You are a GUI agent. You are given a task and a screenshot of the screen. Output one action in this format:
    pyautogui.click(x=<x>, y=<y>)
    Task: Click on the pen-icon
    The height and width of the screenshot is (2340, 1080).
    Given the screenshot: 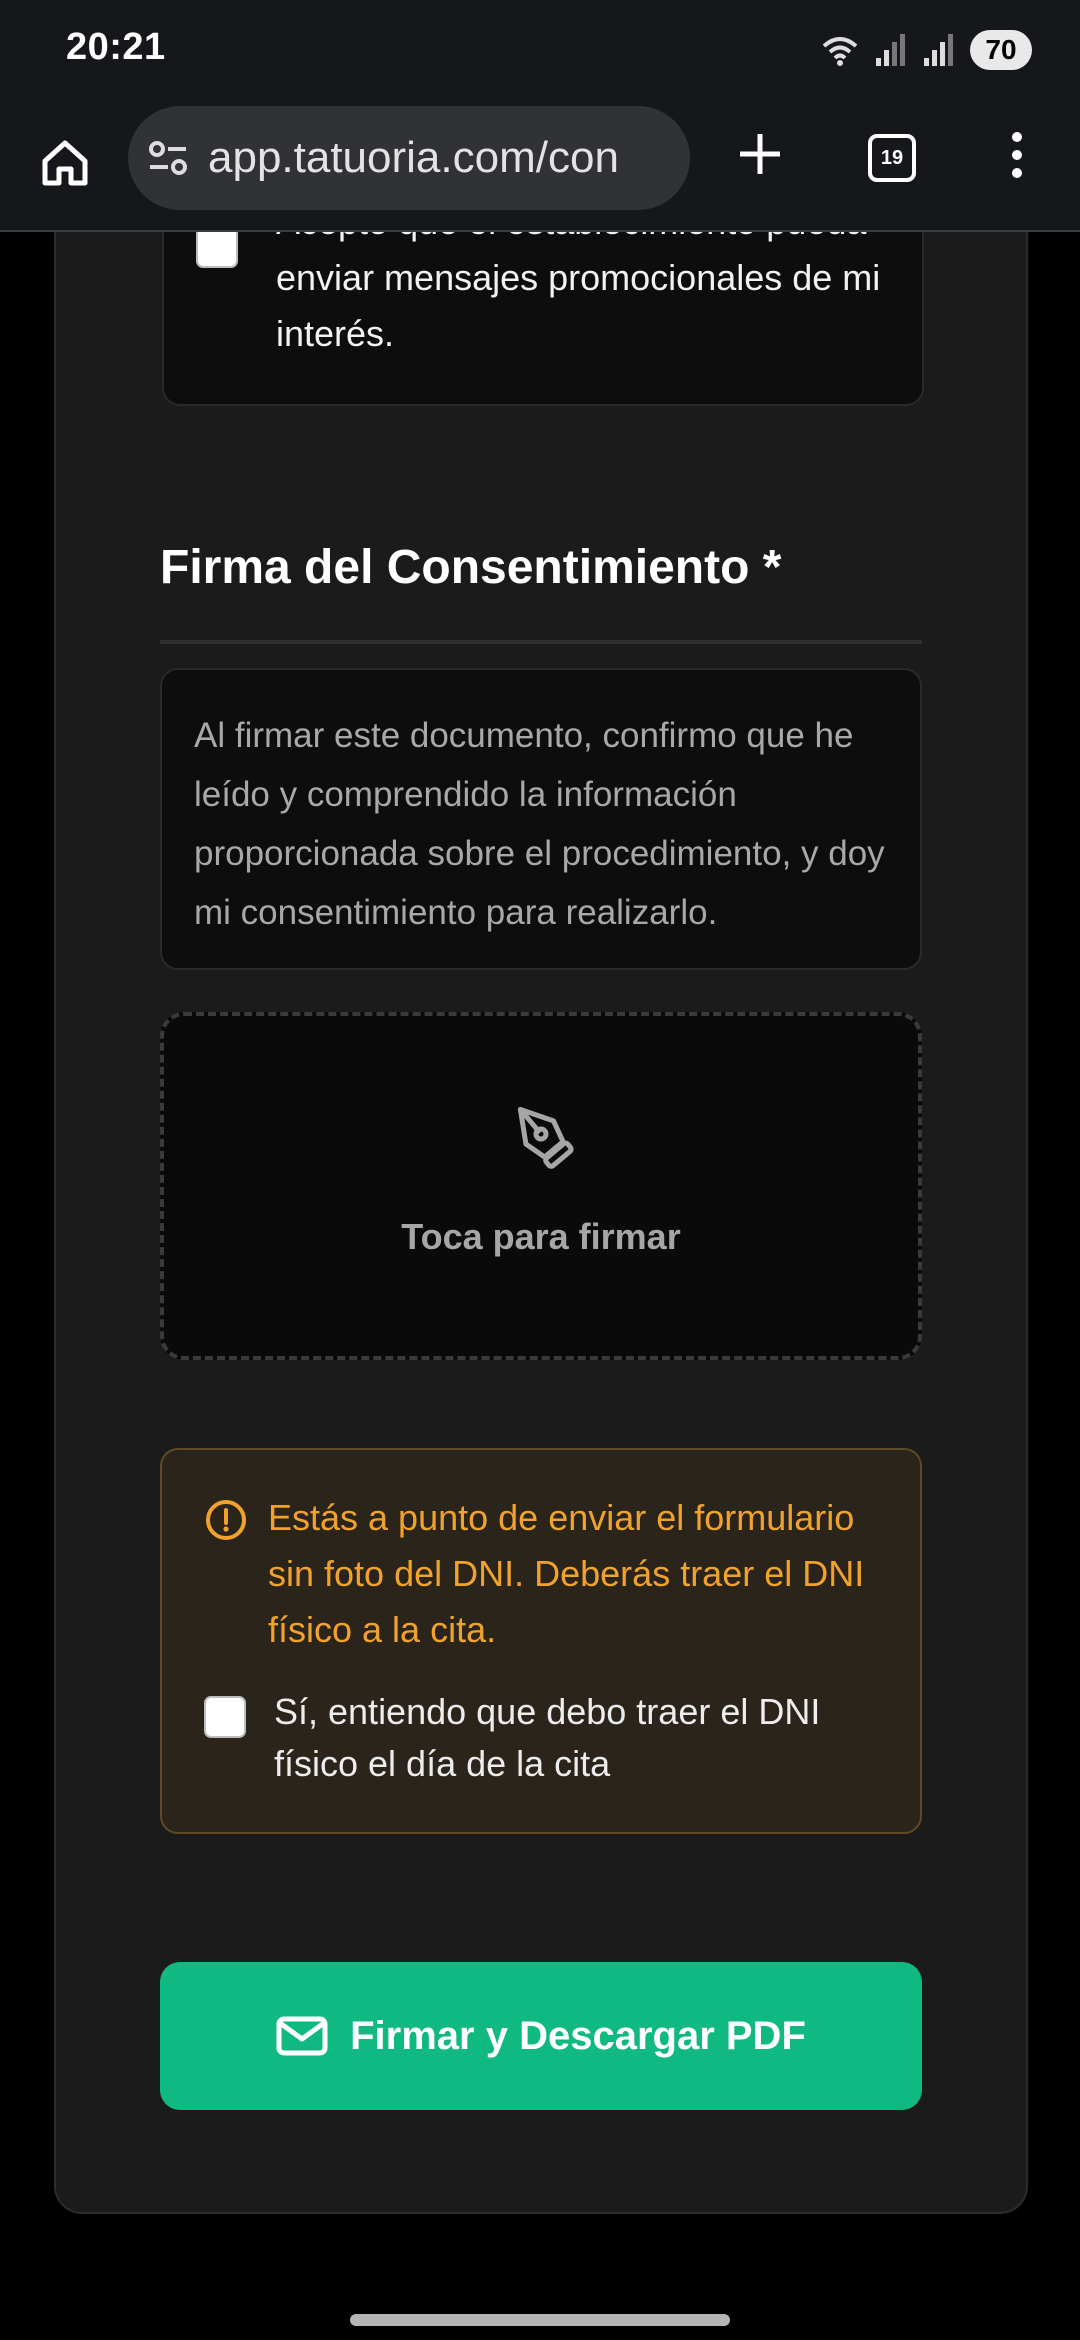 What is the action you would take?
    pyautogui.click(x=545, y=1137)
    